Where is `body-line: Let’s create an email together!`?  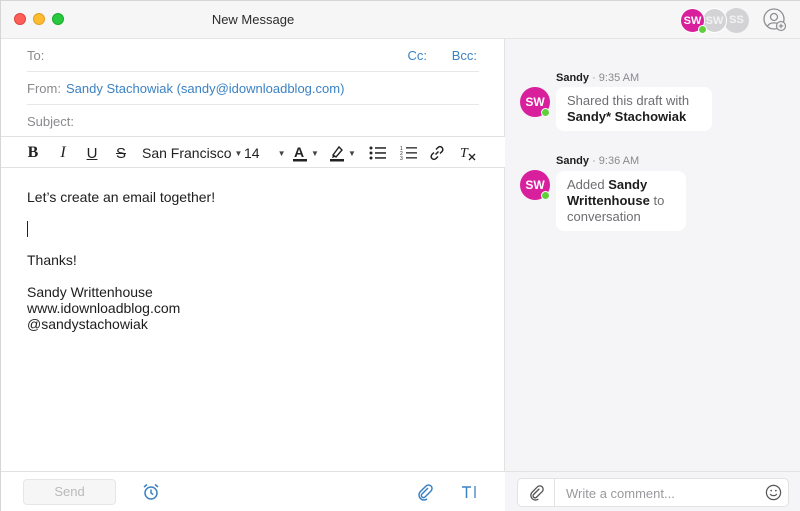 body-line: Let’s create an email together! is located at coordinates (121, 197).